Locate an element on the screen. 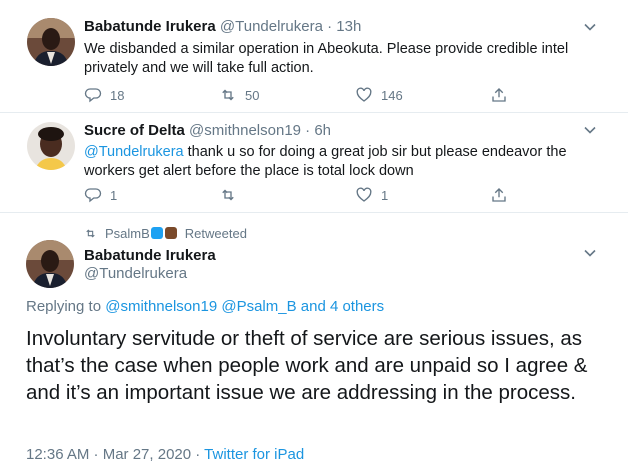 This screenshot has width=628, height=475. retweet-button is located at coordinates (228, 195).